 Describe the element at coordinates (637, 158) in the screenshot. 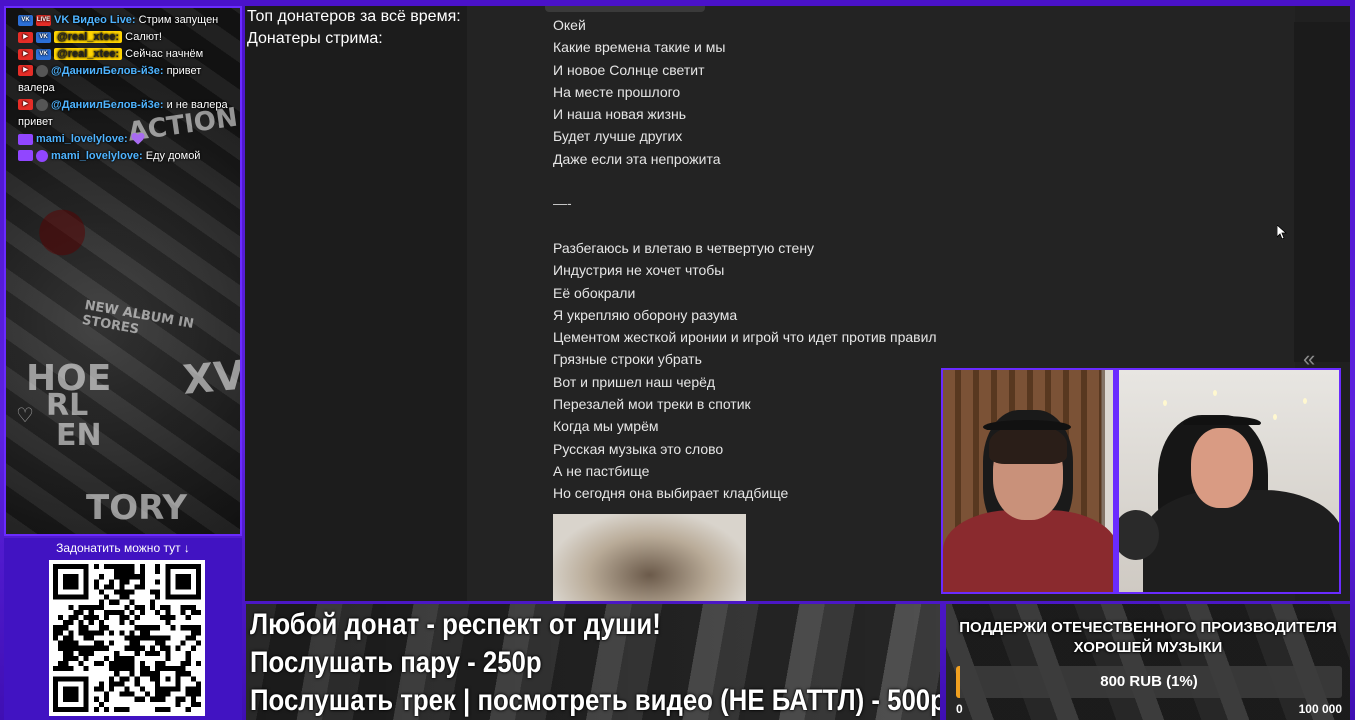

I see `lyrics-line: Даже если эта непрожита` at that location.